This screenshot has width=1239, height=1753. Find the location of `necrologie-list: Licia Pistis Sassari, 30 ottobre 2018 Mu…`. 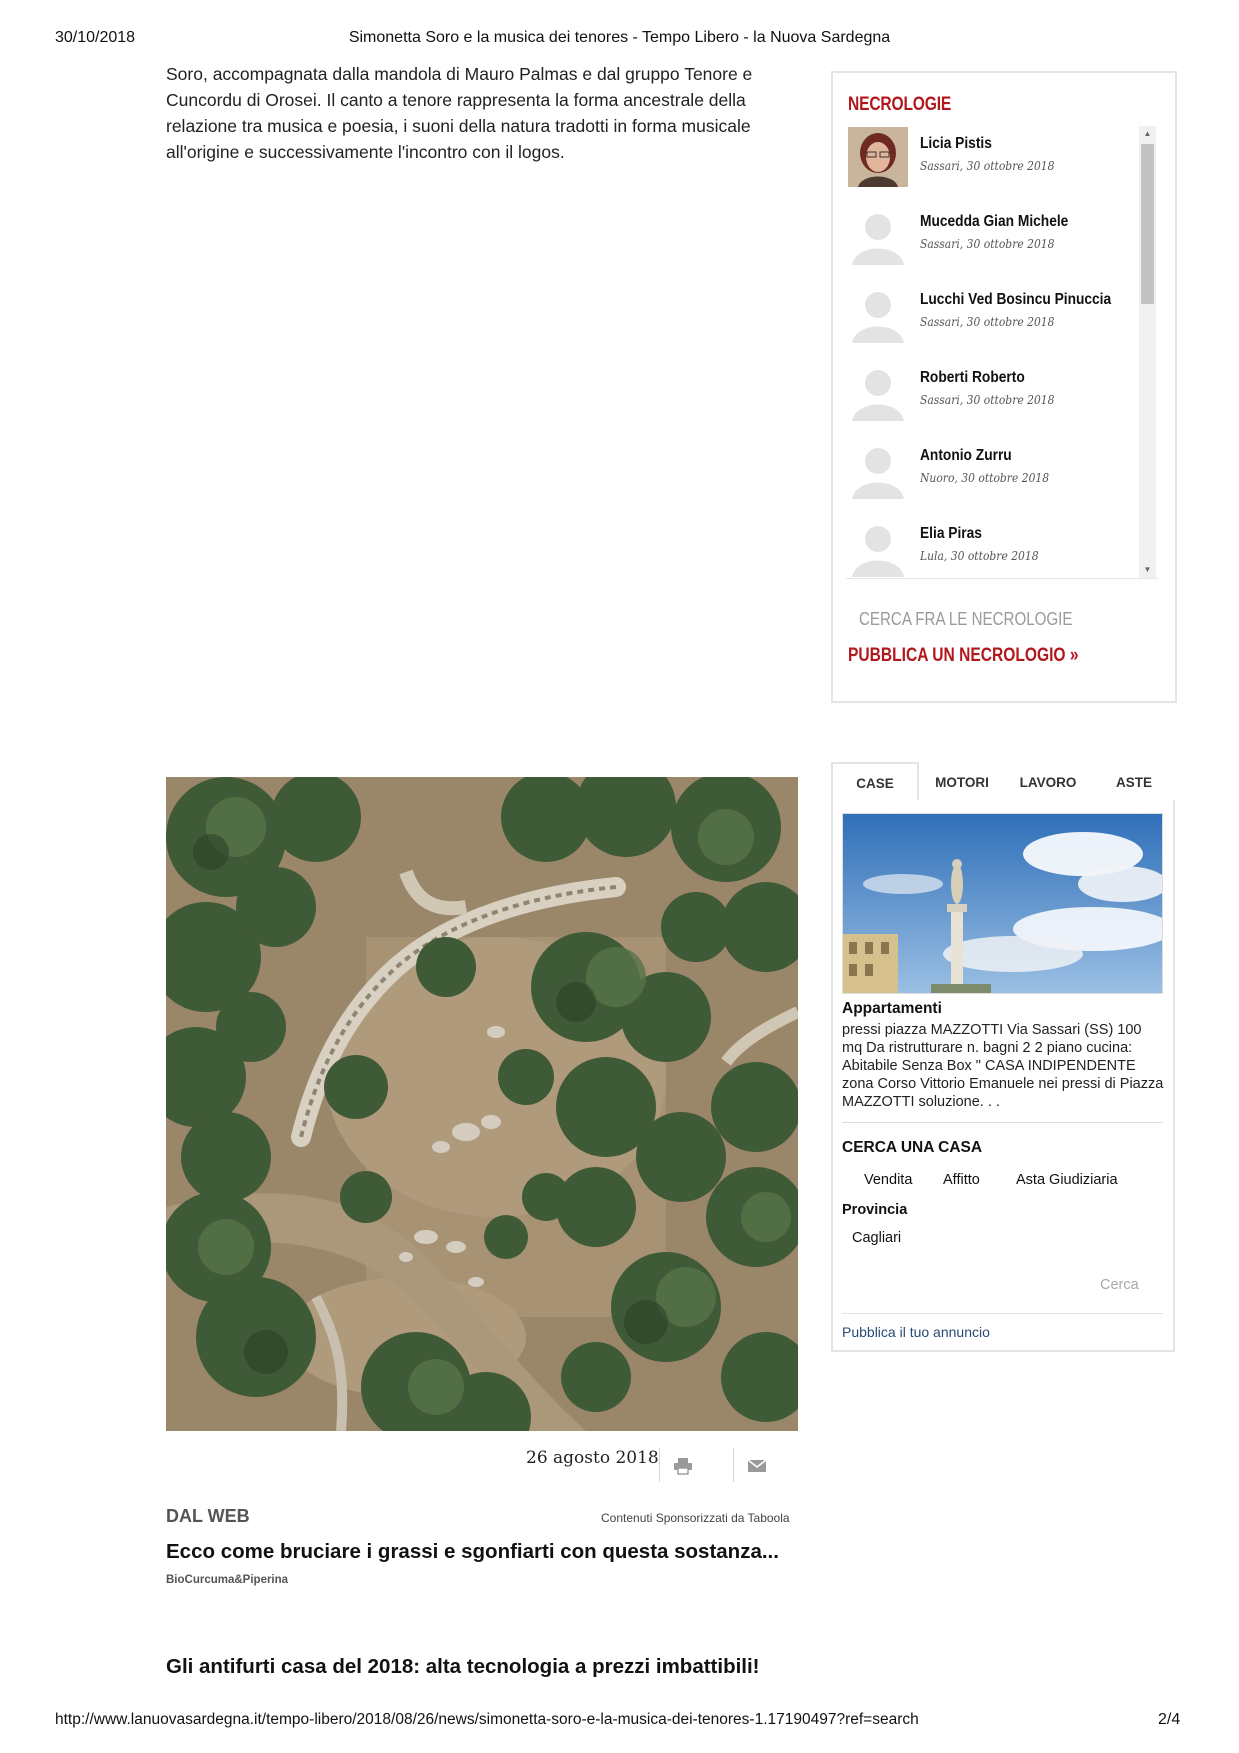

necrologie-list: Licia Pistis Sassari, 30 ottobre 2018 Mu… is located at coordinates (1002, 352).